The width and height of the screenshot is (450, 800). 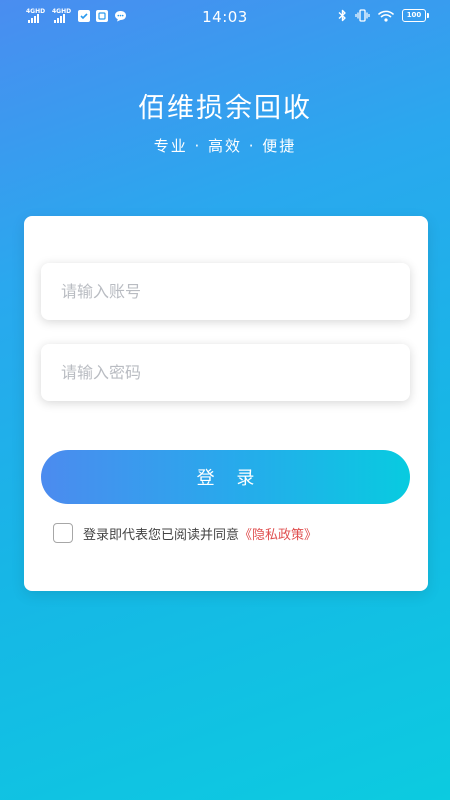 What do you see at coordinates (225, 146) in the screenshot?
I see `app-slogan: 专业 · 高效 · 便捷` at bounding box center [225, 146].